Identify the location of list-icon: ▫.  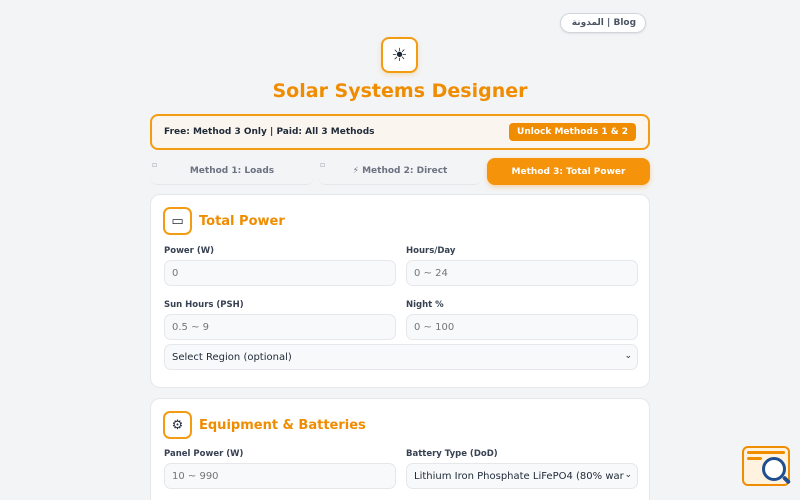
(155, 164).